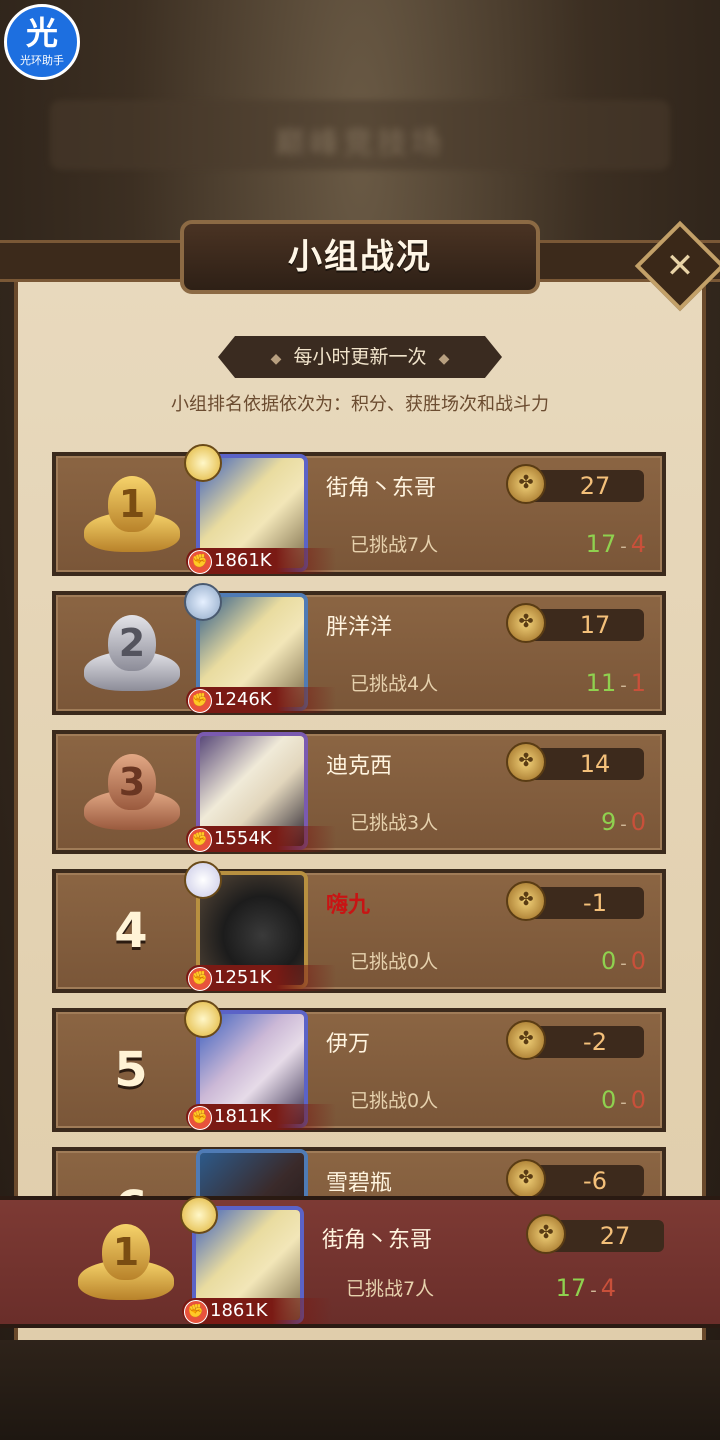  What do you see at coordinates (680, 266) in the screenshot?
I see `close-icon: ✕` at bounding box center [680, 266].